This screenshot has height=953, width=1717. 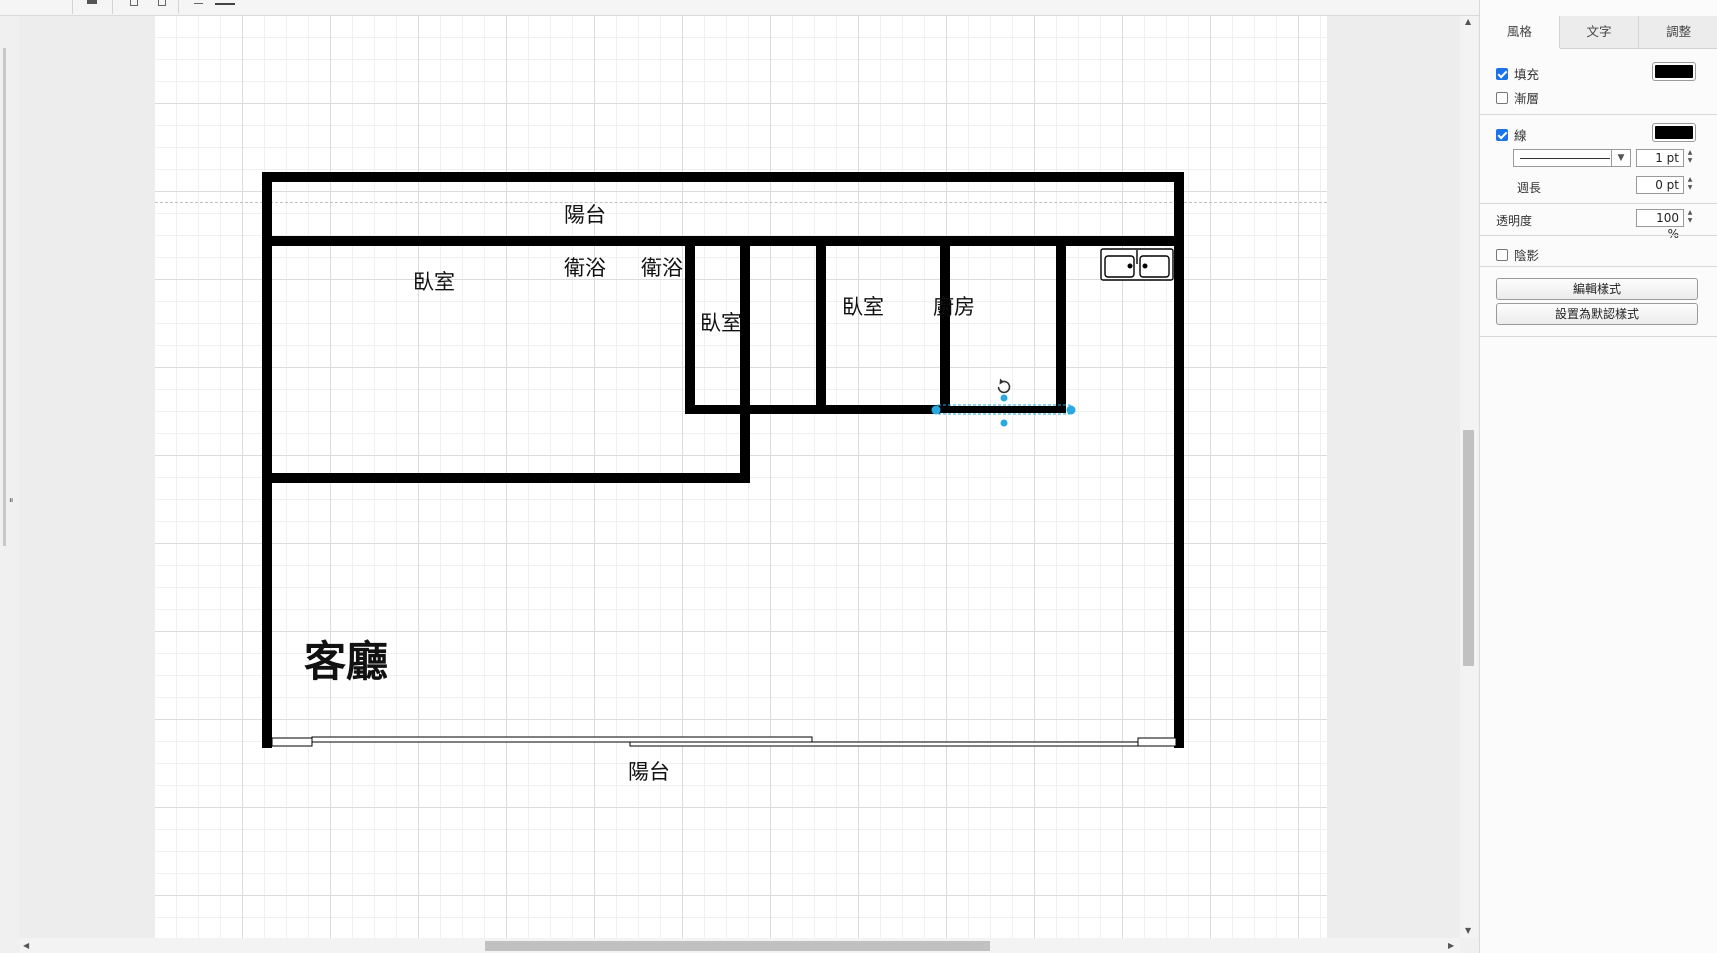 What do you see at coordinates (1690, 158) in the screenshot?
I see `line-width-stepper: ▲ ▼` at bounding box center [1690, 158].